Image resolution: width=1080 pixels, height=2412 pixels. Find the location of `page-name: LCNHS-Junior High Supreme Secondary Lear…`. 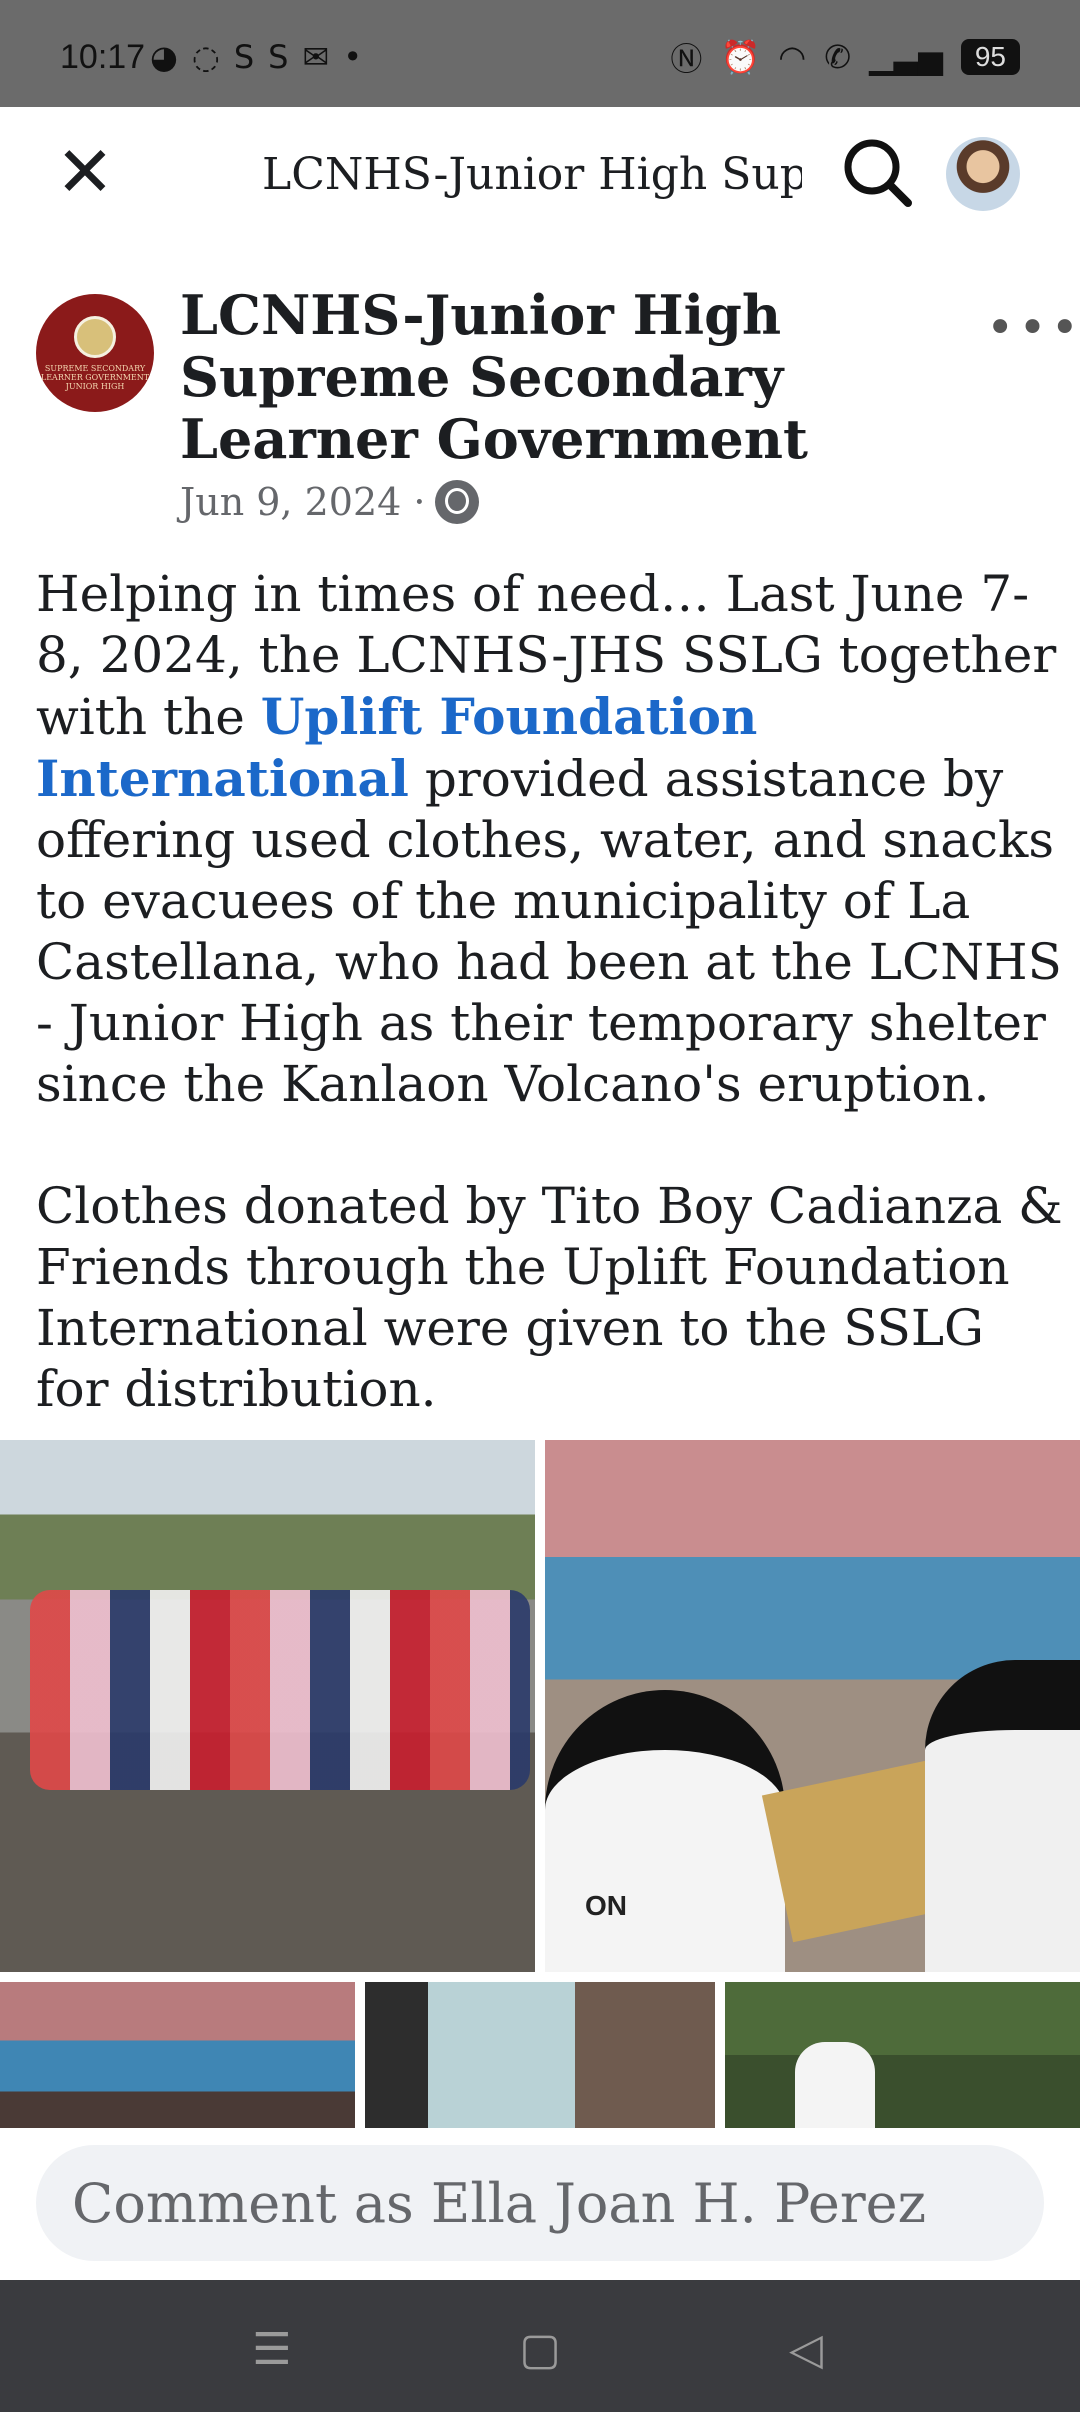

page-name: LCNHS-Junior High Supreme Secondary Lear… is located at coordinates (545, 377).